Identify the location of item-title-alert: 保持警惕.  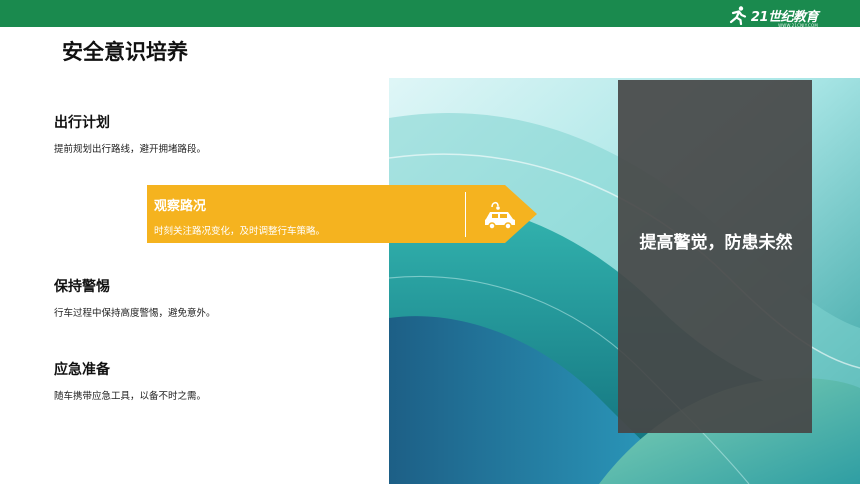
(82, 287).